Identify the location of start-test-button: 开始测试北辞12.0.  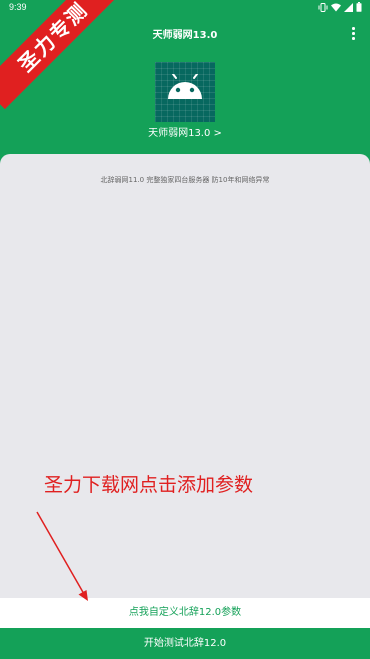
(185, 643).